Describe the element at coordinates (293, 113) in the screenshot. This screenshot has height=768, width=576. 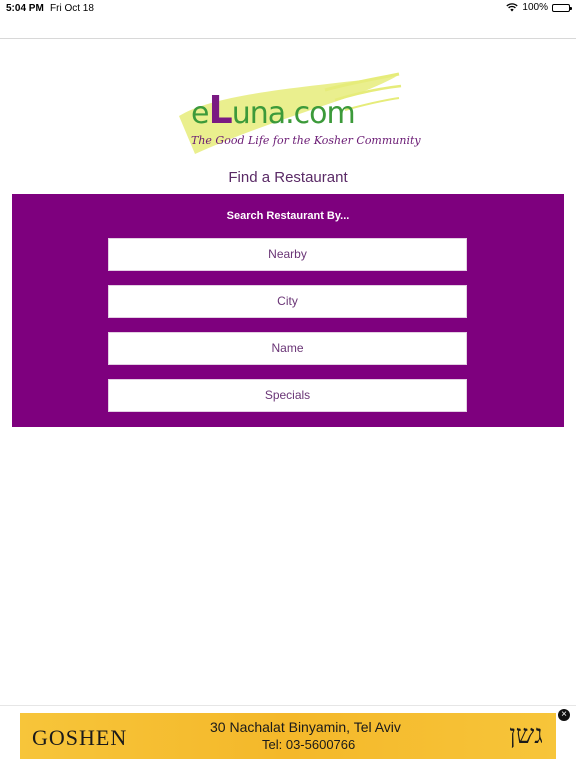
I see `logo-word-suffix: una.com` at that location.